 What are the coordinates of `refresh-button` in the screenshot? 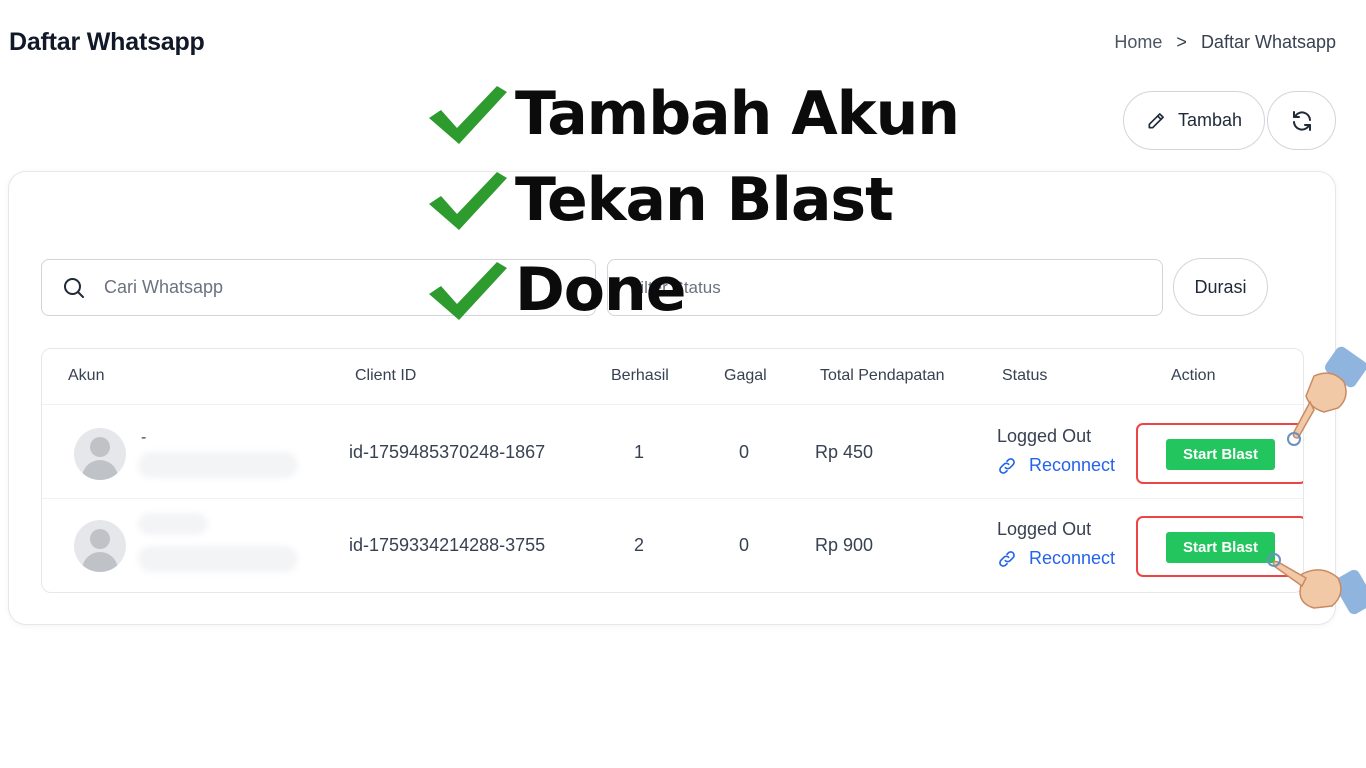 It's located at (1301, 120).